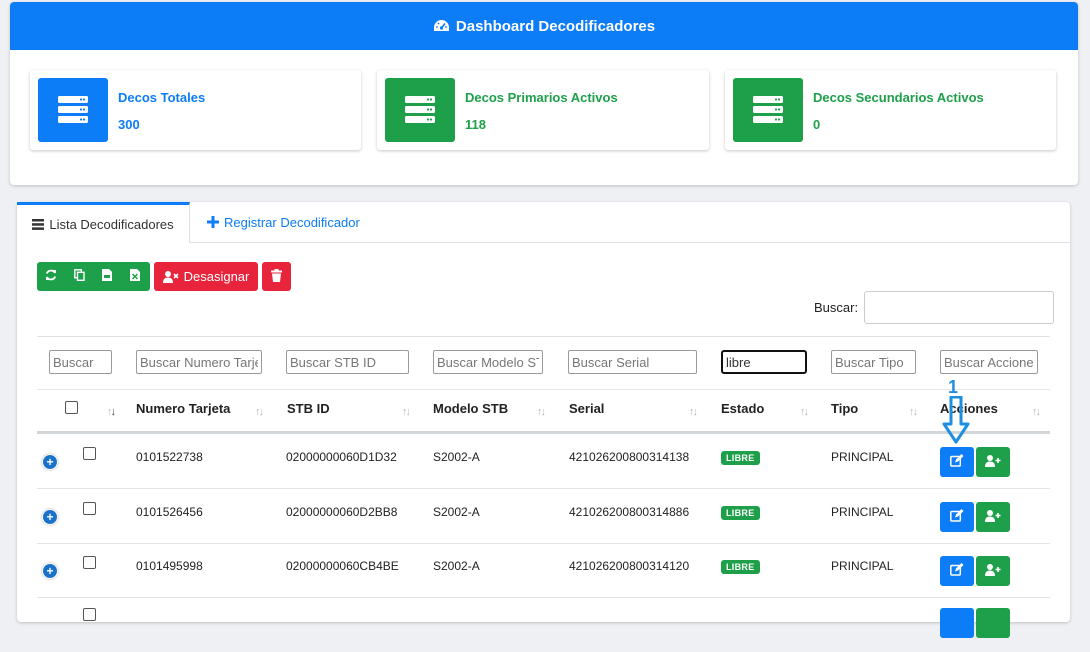 The image size is (1090, 652). Describe the element at coordinates (470, 408) in the screenshot. I see `column-header-modelo-stb: Modelo STB` at that location.